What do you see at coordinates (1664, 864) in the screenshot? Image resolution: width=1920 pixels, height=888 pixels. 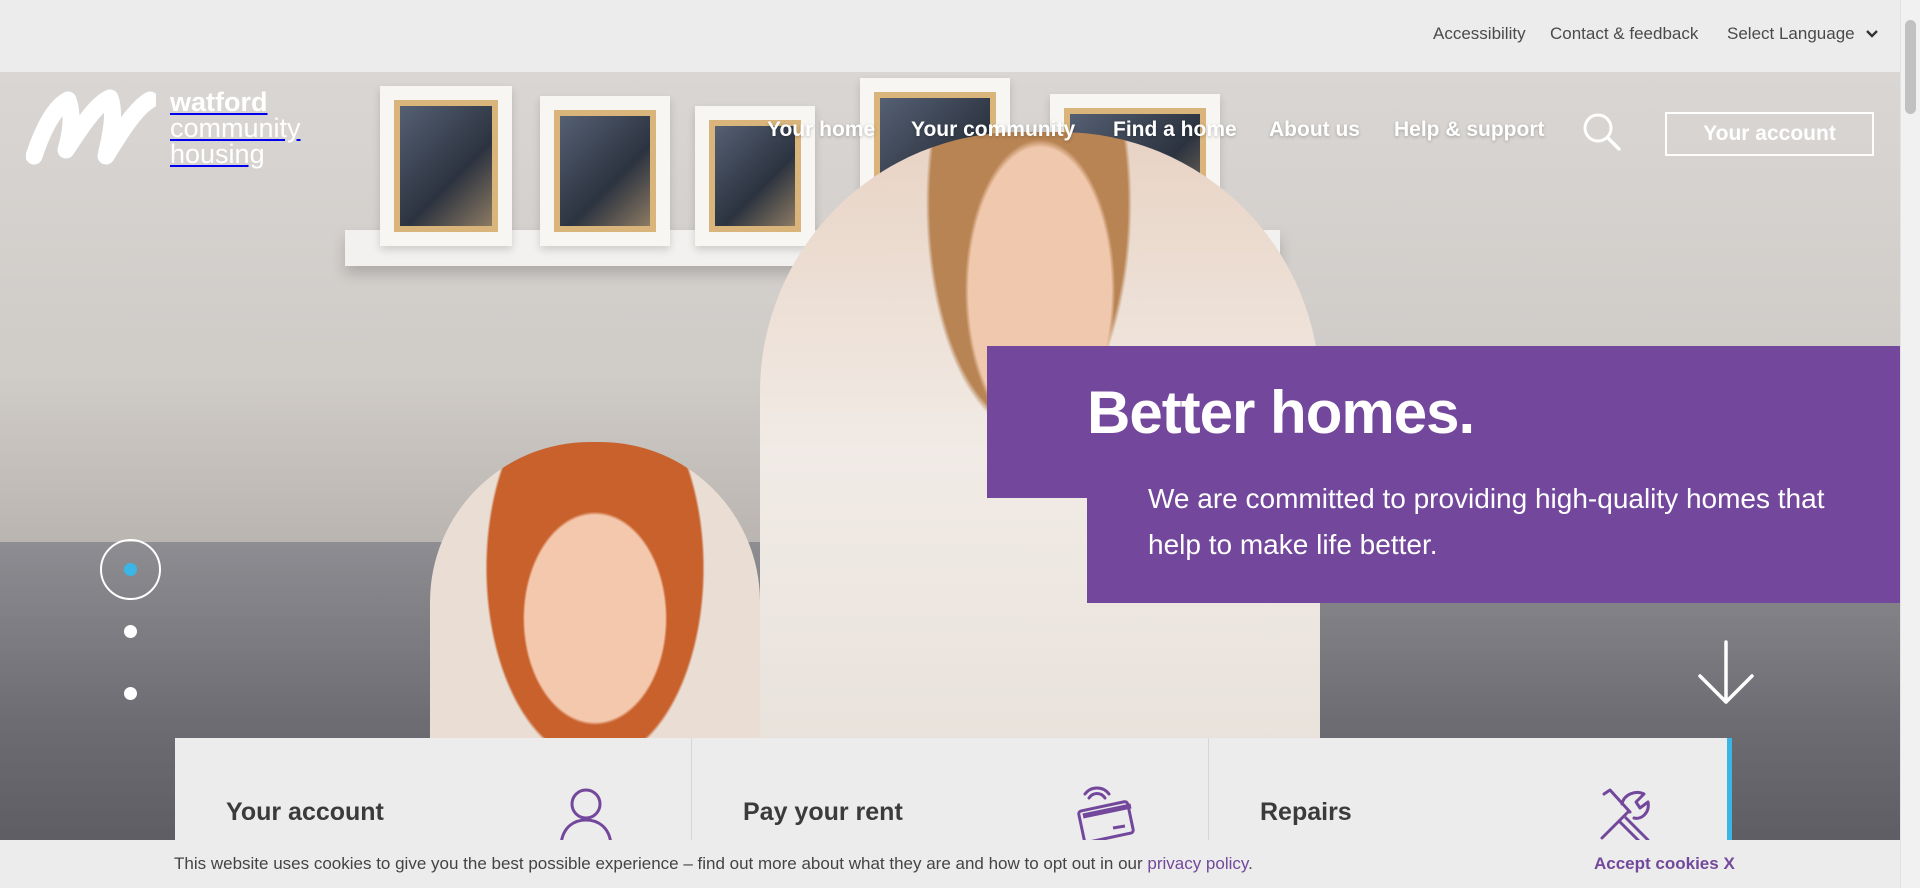 I see `accept-cookies-button: Accept cookies X` at bounding box center [1664, 864].